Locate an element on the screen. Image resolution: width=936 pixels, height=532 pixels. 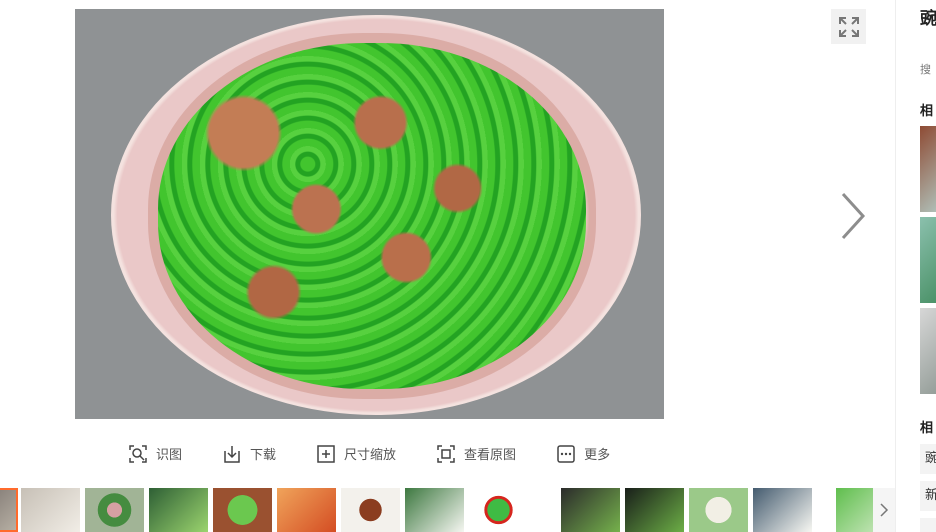
mixed-peas-thumbnail is located at coordinates (114, 510).